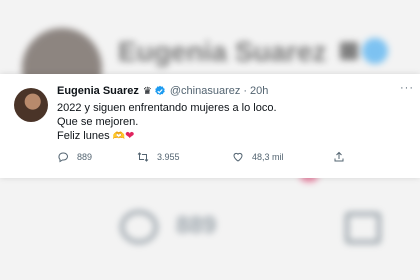  What do you see at coordinates (74, 157) in the screenshot?
I see `reply-button: 889` at bounding box center [74, 157].